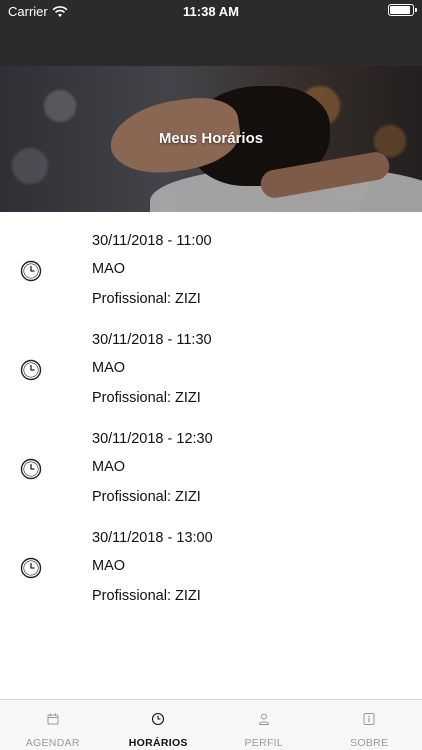  What do you see at coordinates (263, 719) in the screenshot?
I see `user-icon` at bounding box center [263, 719].